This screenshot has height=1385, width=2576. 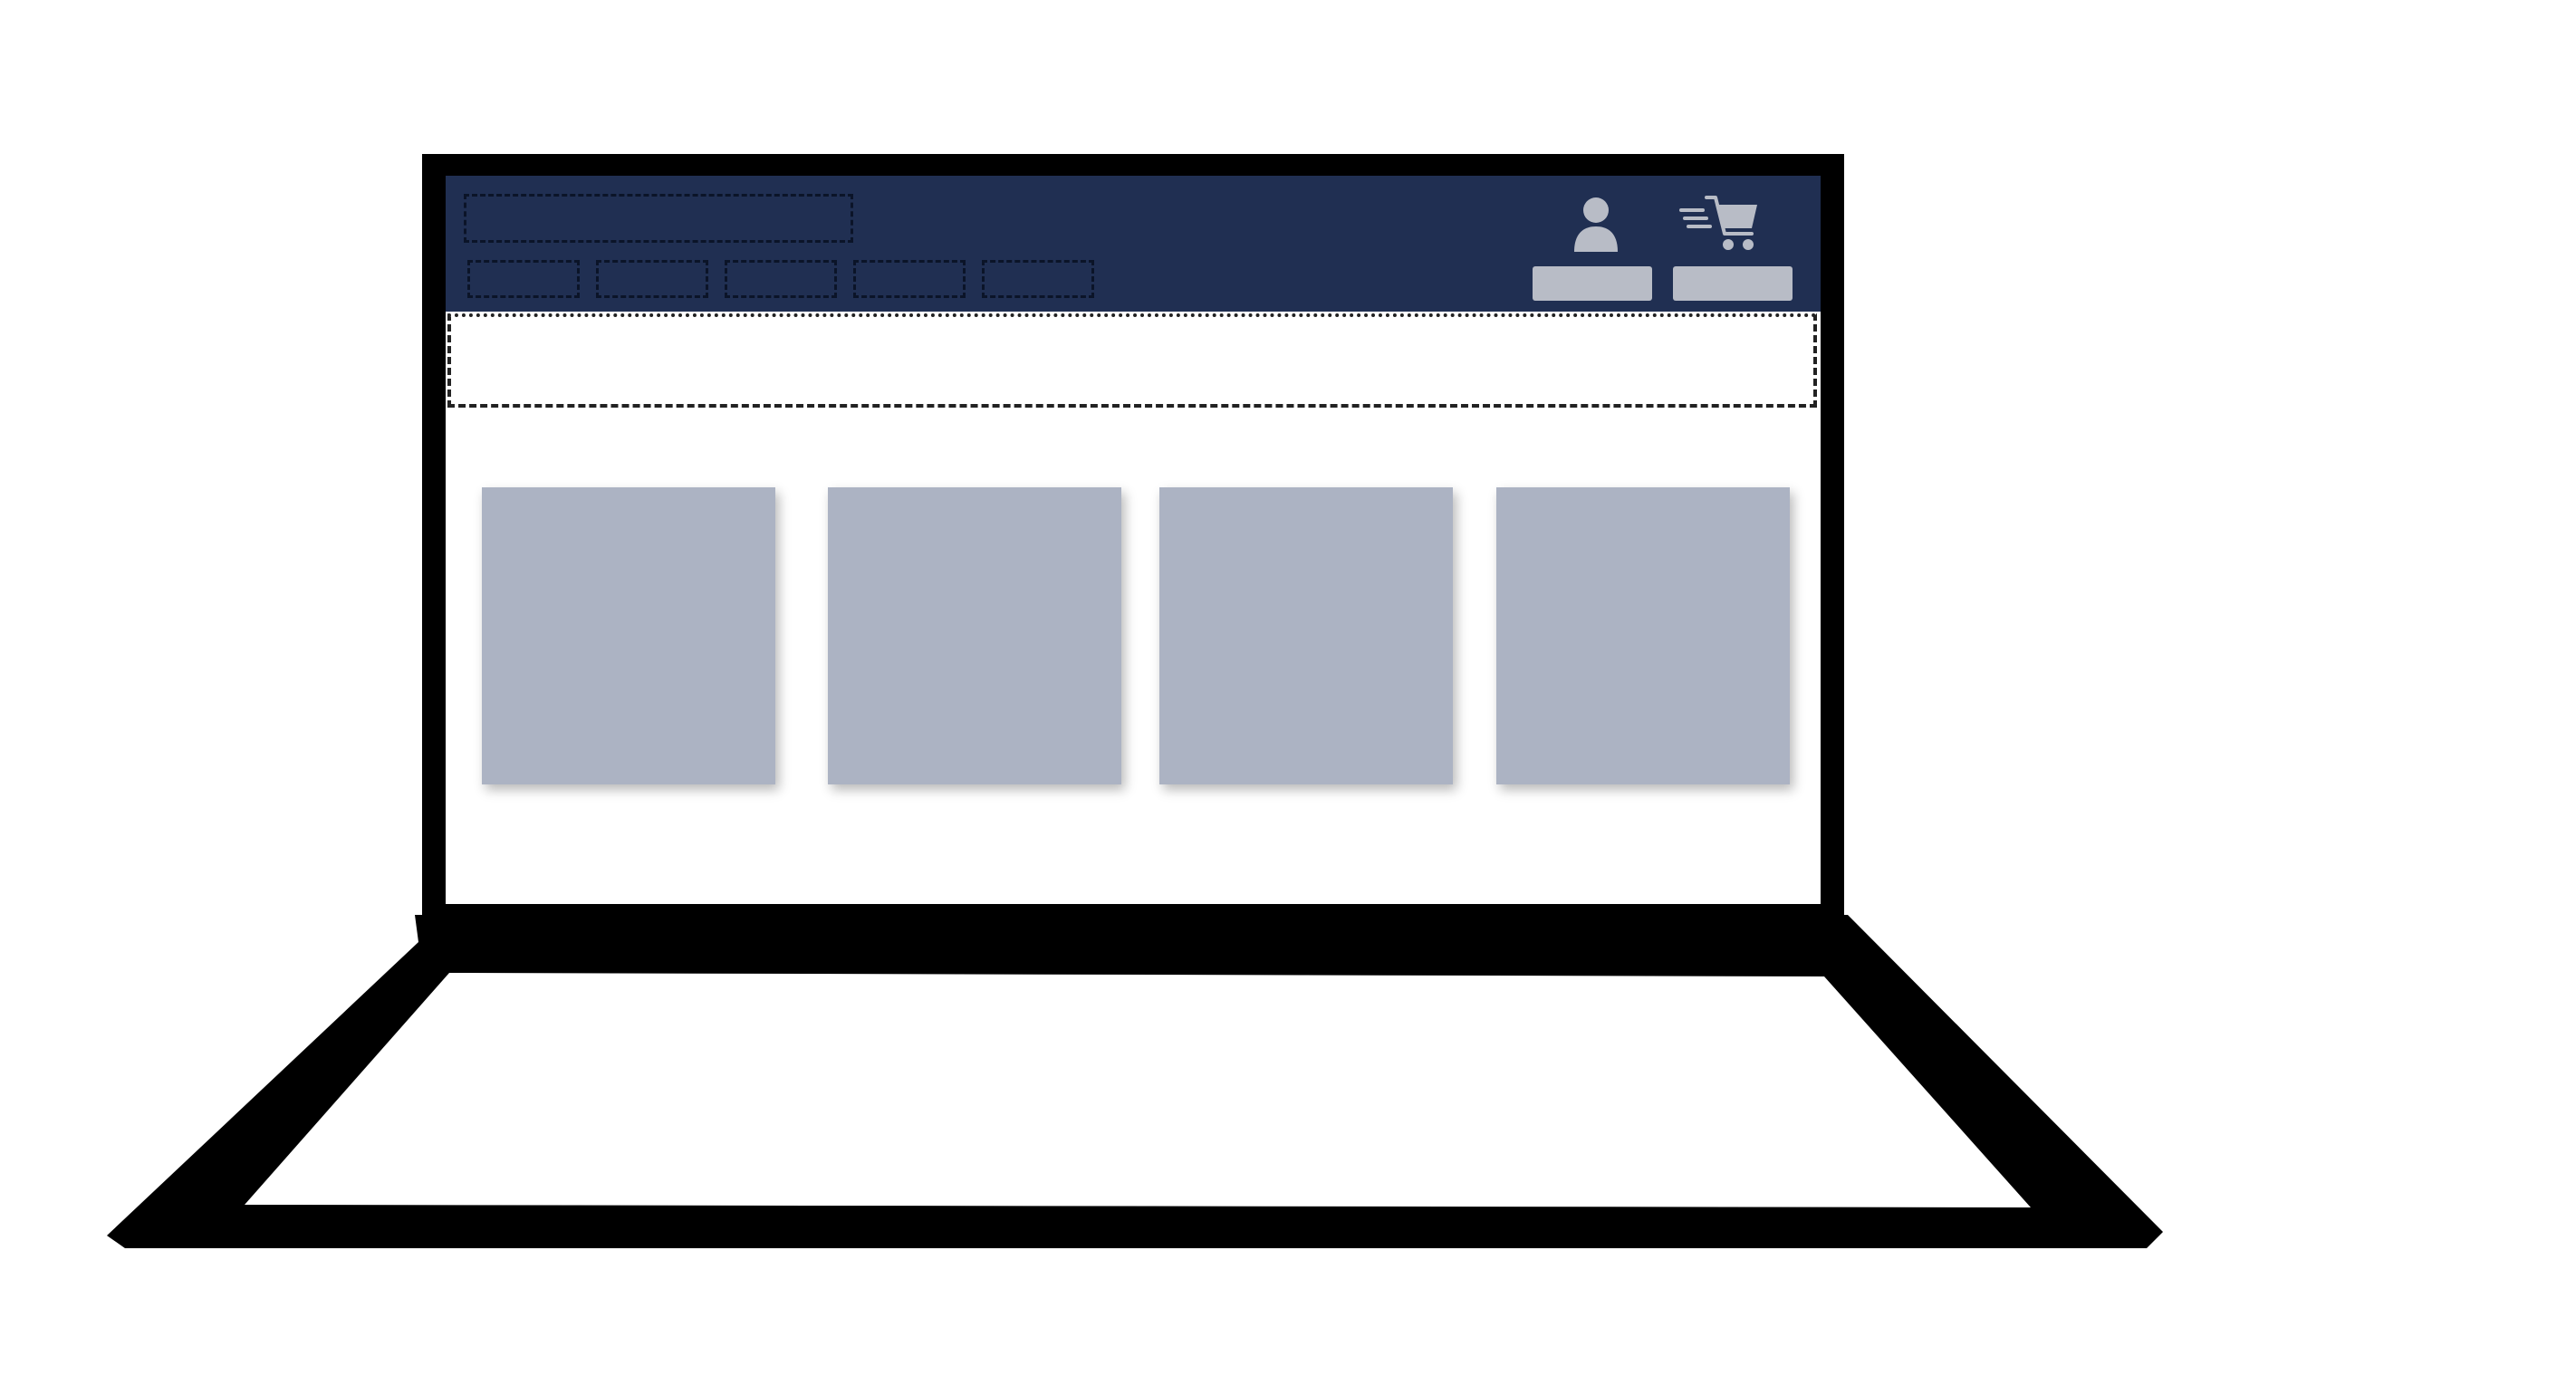 What do you see at coordinates (1733, 283) in the screenshot?
I see `cart-button` at bounding box center [1733, 283].